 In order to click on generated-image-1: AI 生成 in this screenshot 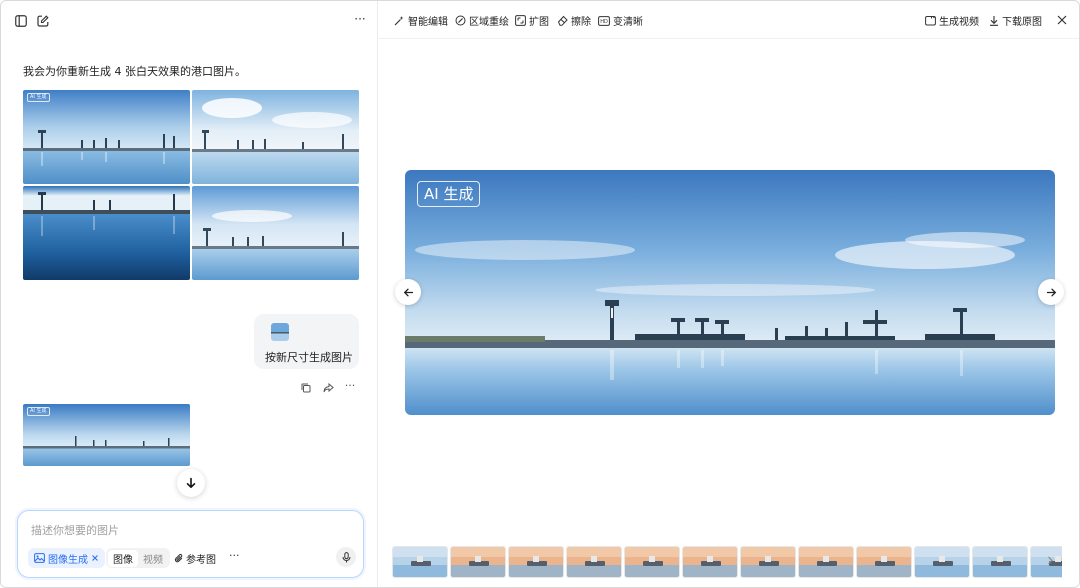, I will do `click(106, 137)`.